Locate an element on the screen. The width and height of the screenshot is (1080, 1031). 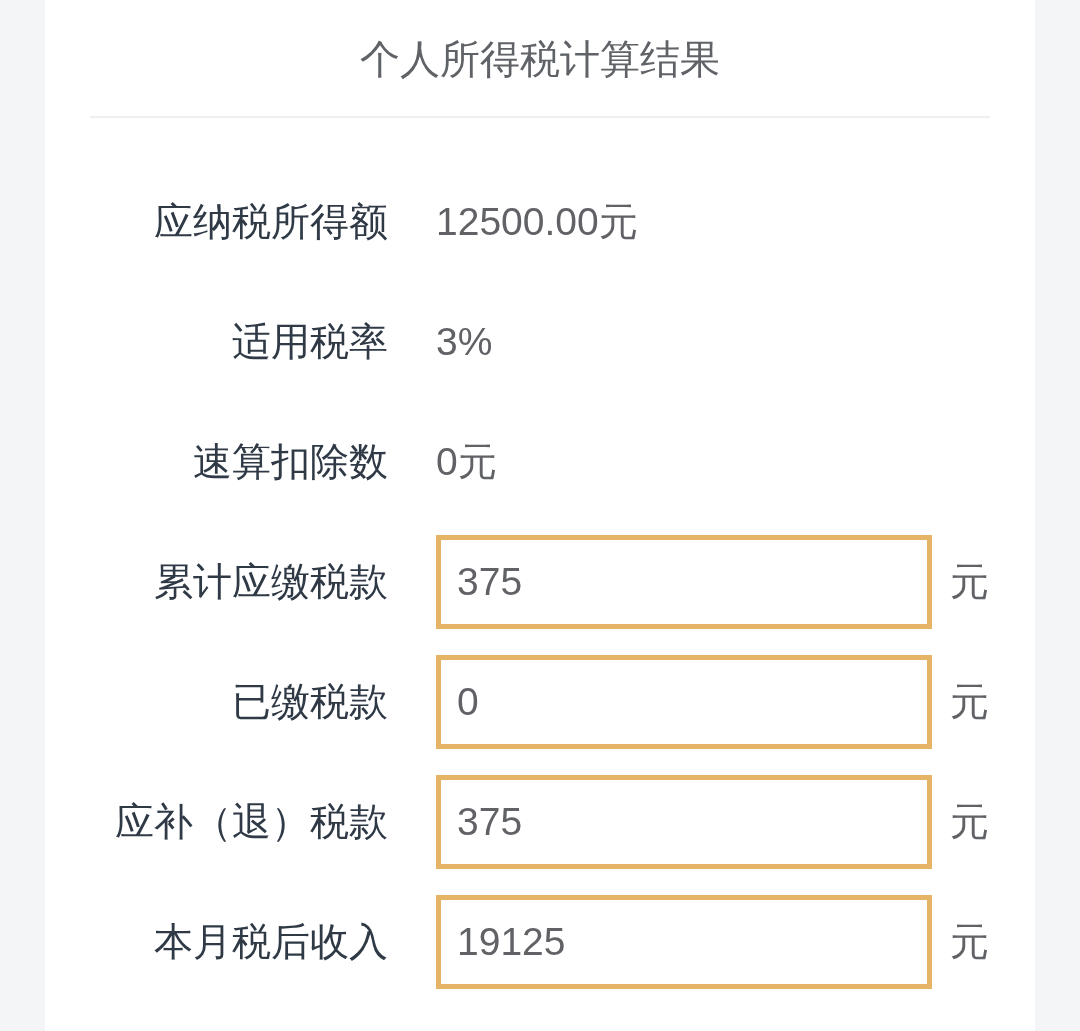
field-label: 已缴税款 is located at coordinates (309, 702).